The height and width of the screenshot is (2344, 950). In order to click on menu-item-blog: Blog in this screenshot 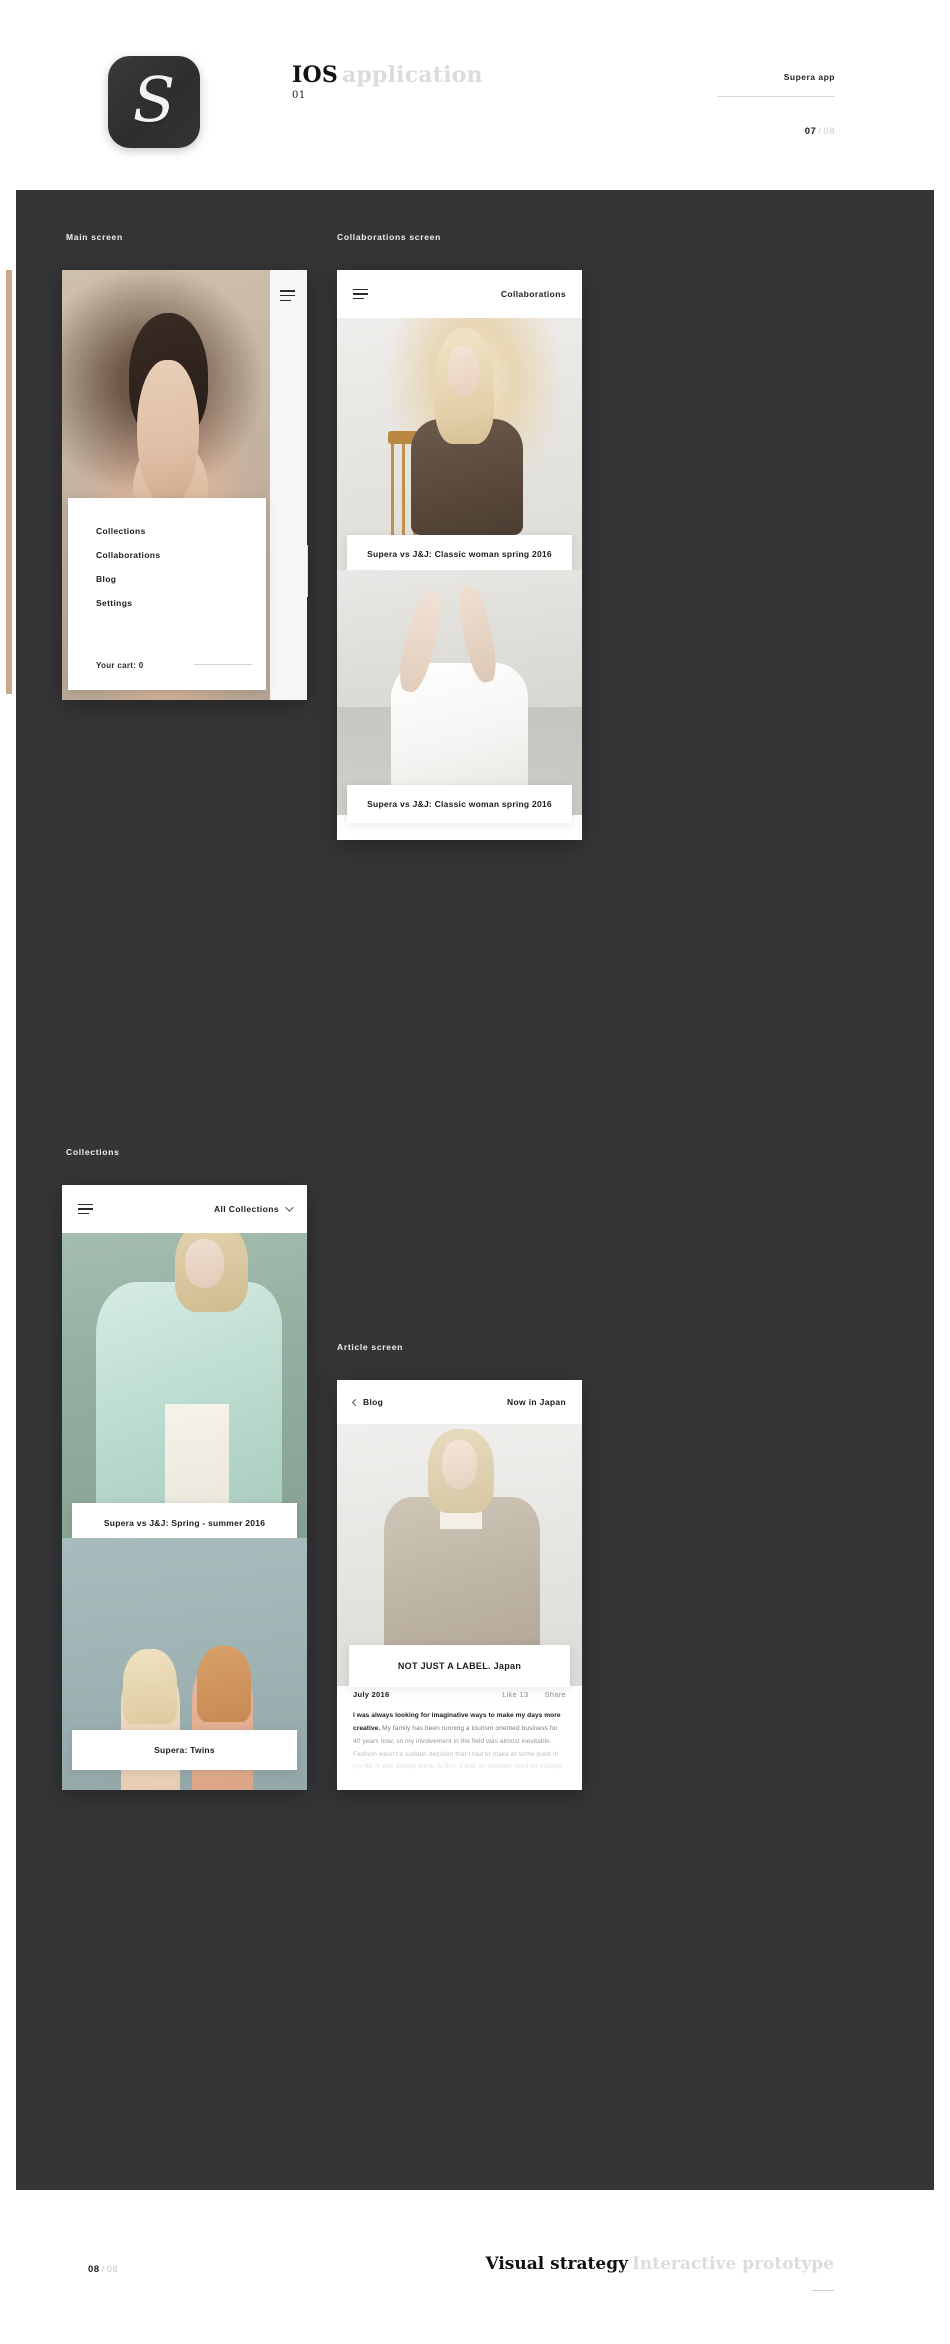, I will do `click(106, 579)`.